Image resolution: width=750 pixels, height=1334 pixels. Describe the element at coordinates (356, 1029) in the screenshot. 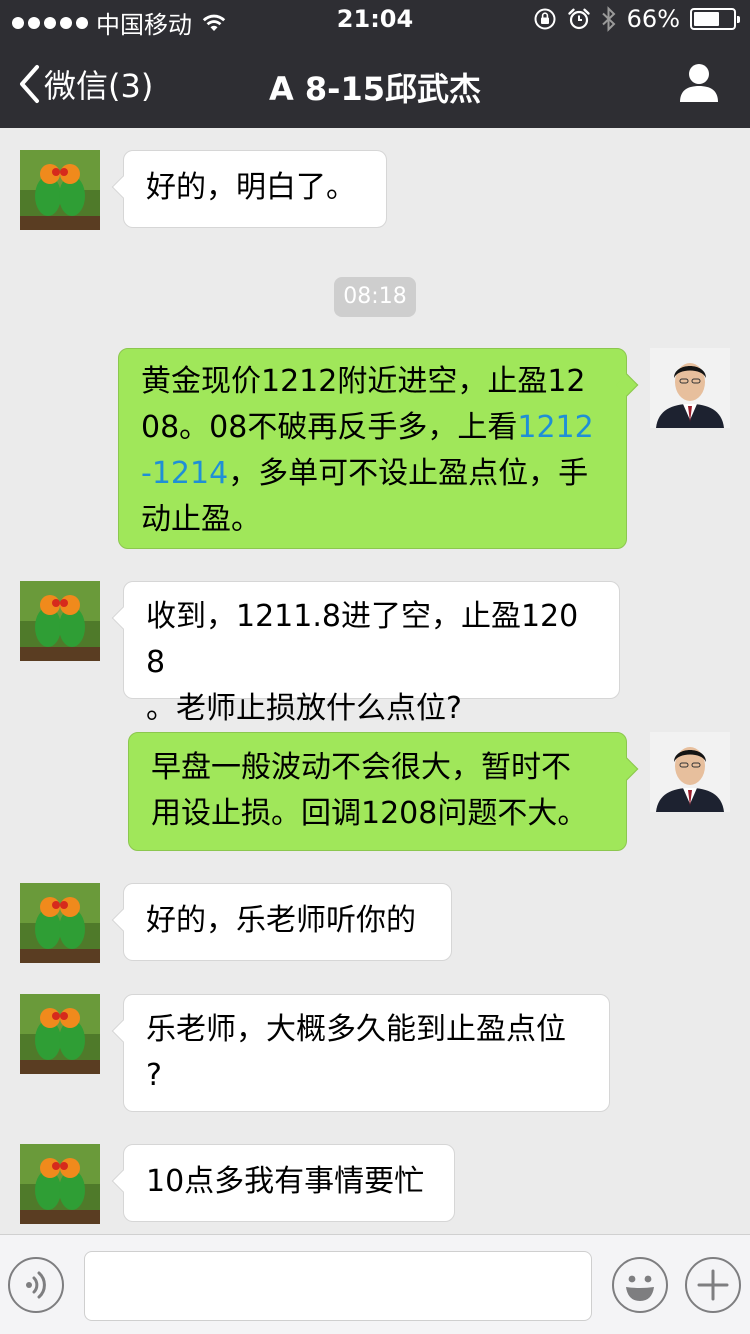

I see `message-line: 乐老师，大概多久能到止盈点位` at that location.